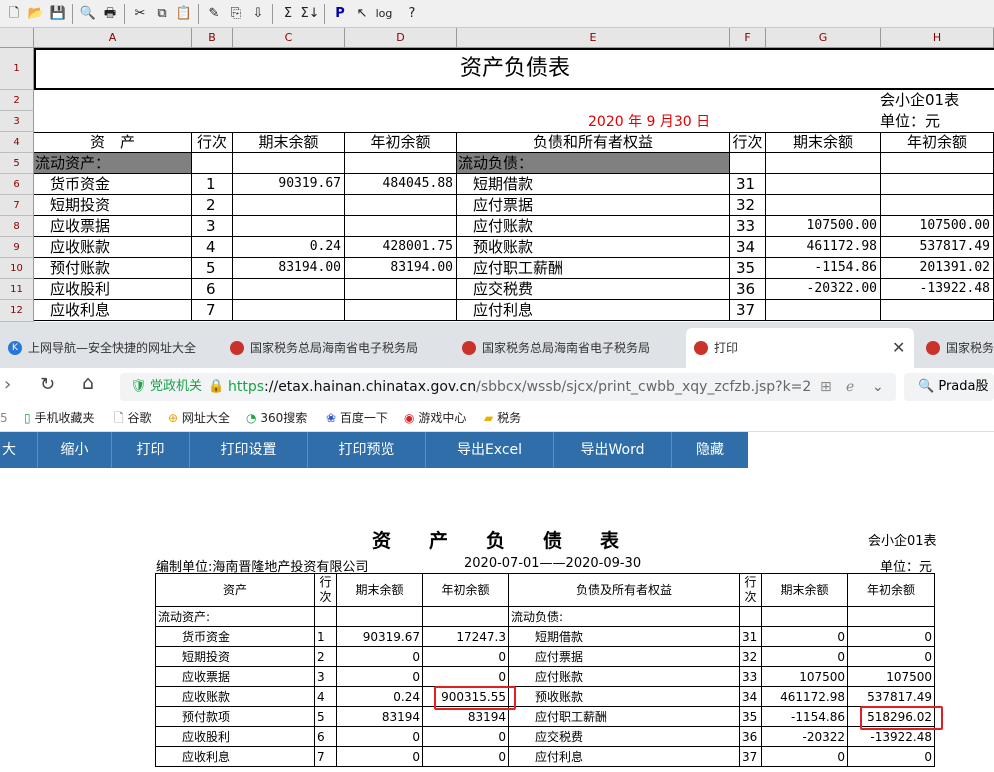 This screenshot has height=772, width=994. Describe the element at coordinates (823, 268) in the screenshot. I see `sheet-cell-g: -1154.86` at that location.